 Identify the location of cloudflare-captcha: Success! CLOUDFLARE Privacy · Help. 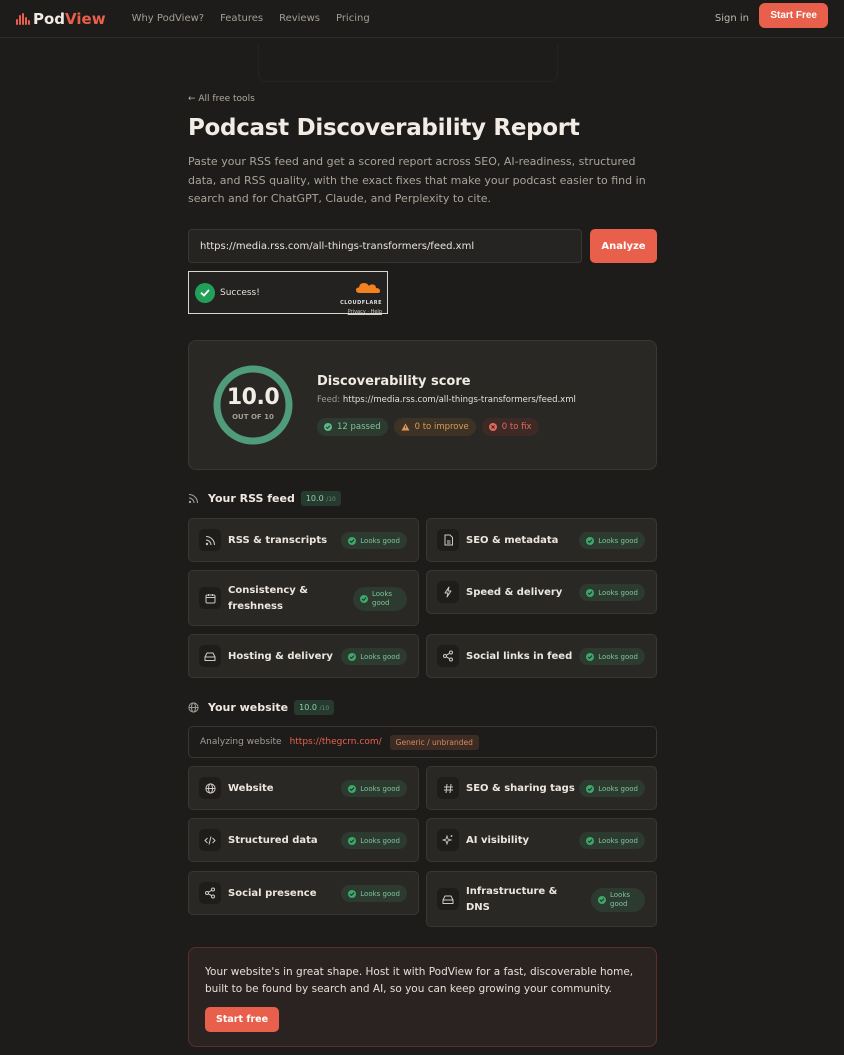
(288, 293).